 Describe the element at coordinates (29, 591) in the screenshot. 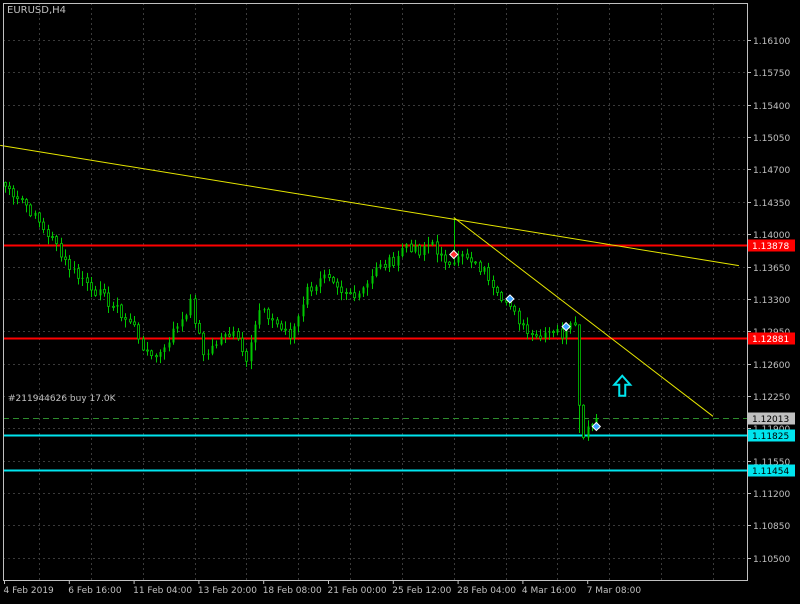

I see `x-tick-label: 4 Feb 2019` at that location.